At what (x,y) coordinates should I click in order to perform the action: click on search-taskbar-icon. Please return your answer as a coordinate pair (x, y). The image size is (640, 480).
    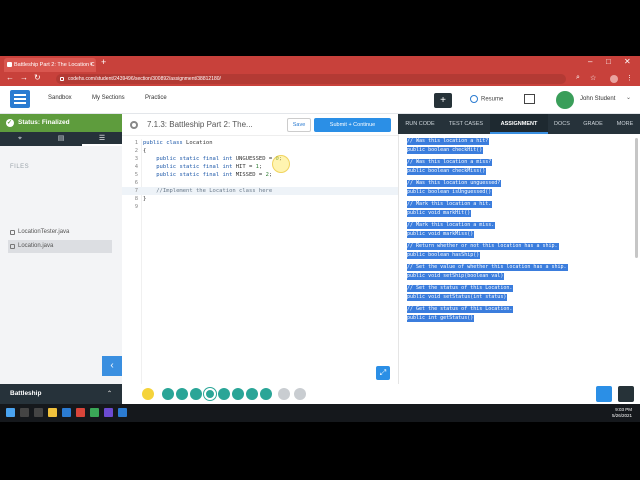
    Looking at the image, I should click on (24, 412).